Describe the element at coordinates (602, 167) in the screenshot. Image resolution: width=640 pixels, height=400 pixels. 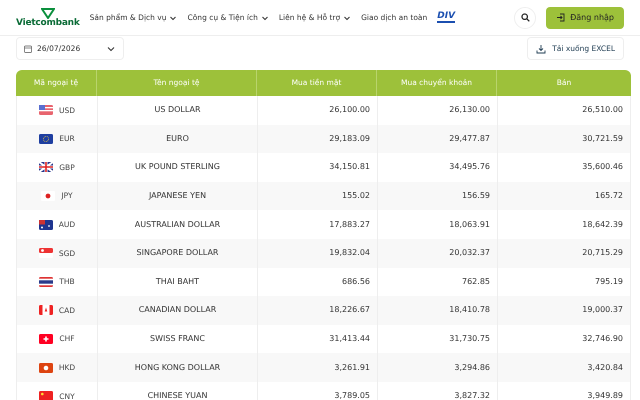
I see `table-cell-text: 35,600.46` at that location.